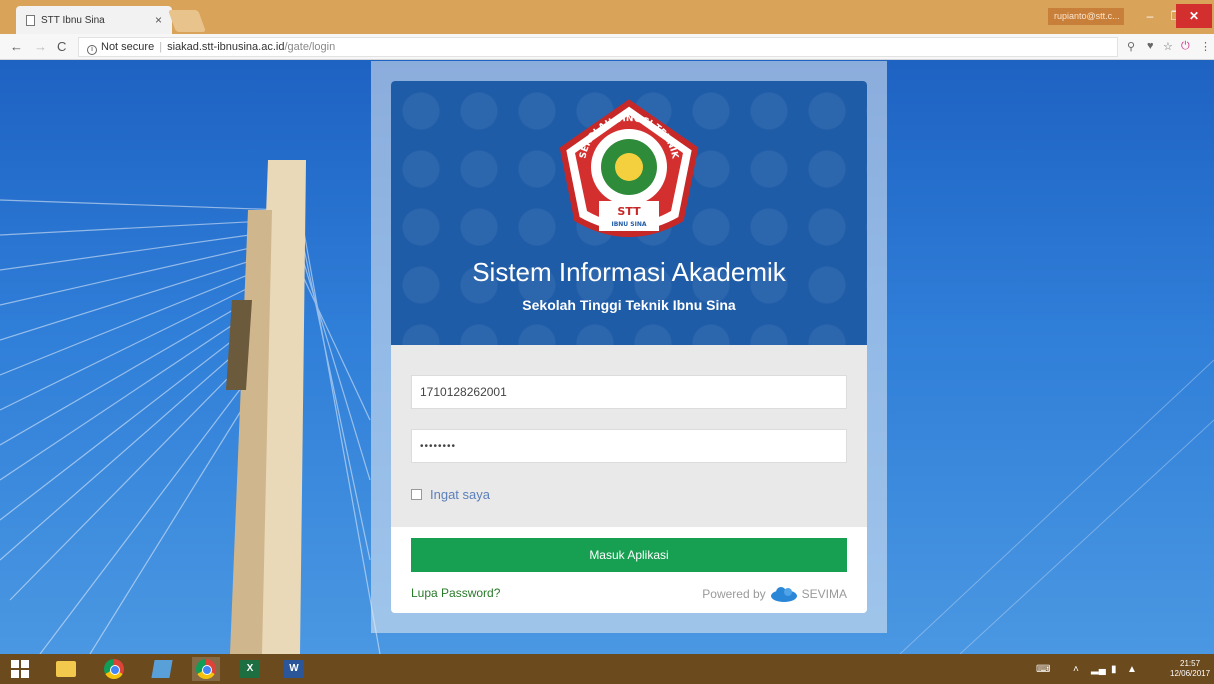  I want to click on powered-by-label: Powered by, so click(734, 594).